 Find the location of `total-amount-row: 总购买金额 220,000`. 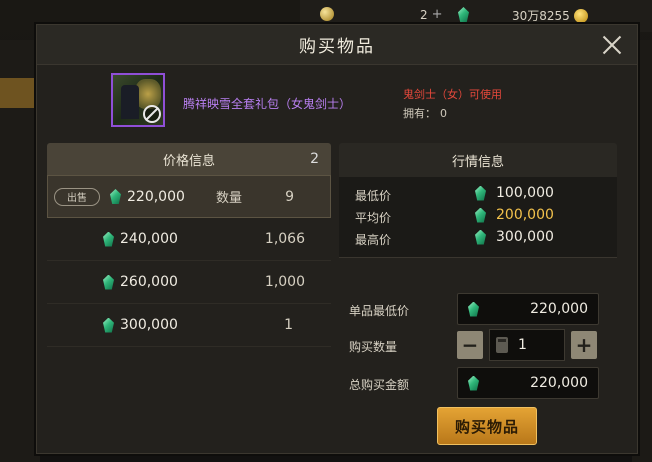

total-amount-row: 总购买金额 220,000 is located at coordinates (478, 383).